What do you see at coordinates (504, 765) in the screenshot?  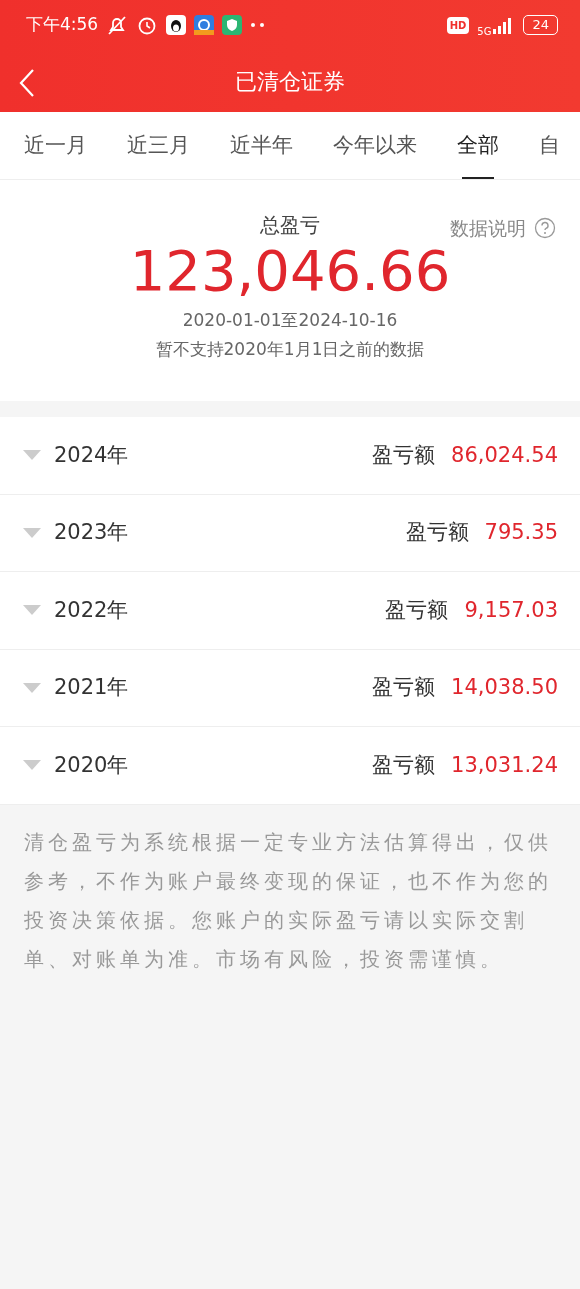 I see `profit-value: 13,031.24` at bounding box center [504, 765].